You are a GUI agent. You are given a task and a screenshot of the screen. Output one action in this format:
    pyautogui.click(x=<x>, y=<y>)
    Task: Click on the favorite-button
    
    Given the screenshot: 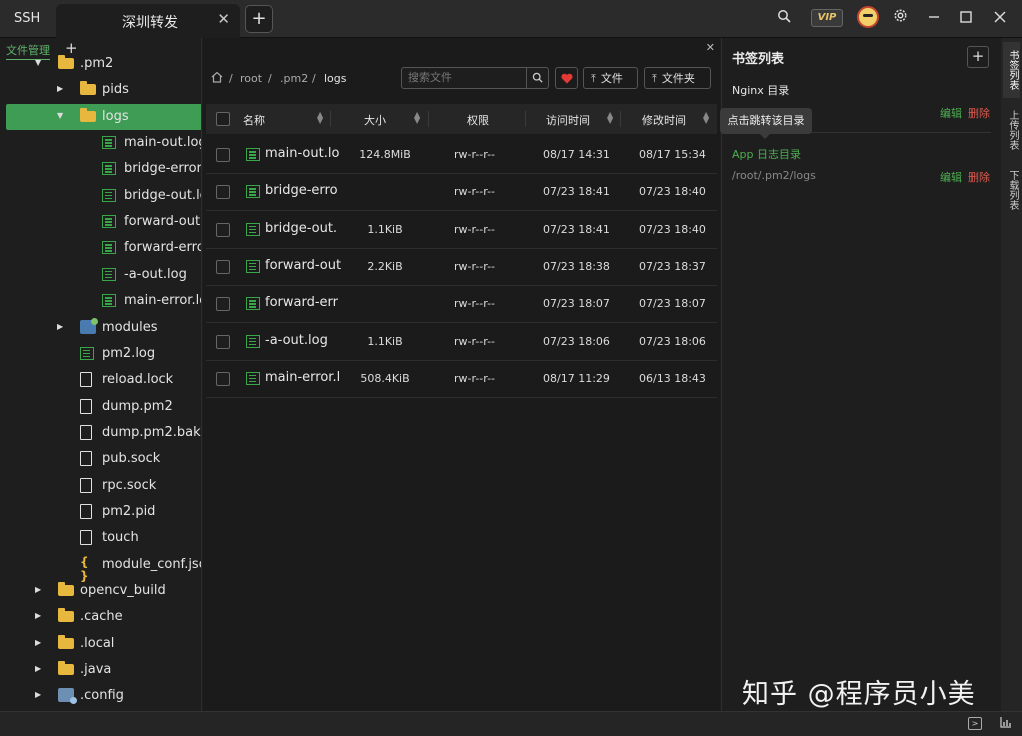 What is the action you would take?
    pyautogui.click(x=566, y=78)
    